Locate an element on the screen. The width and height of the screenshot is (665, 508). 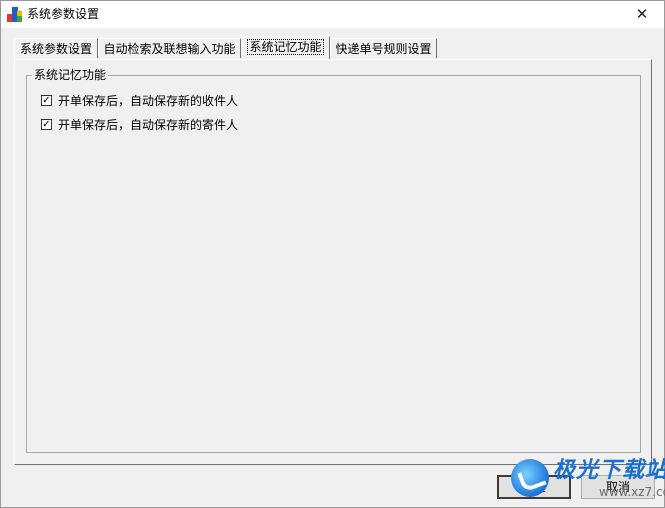
tab-label: 系统记忆功能 is located at coordinates (285, 47).